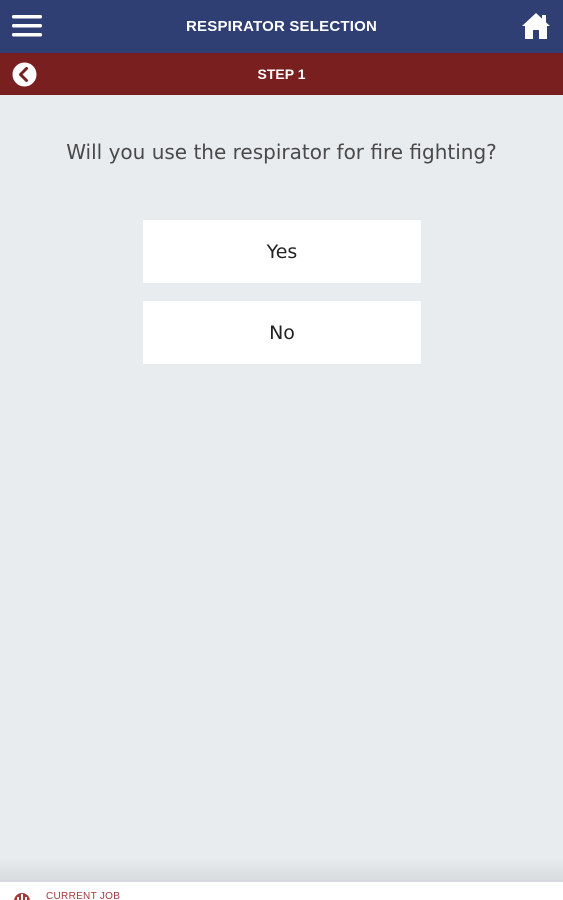 The height and width of the screenshot is (900, 563). I want to click on current-job-label: CURRENT JOB, so click(83, 895).